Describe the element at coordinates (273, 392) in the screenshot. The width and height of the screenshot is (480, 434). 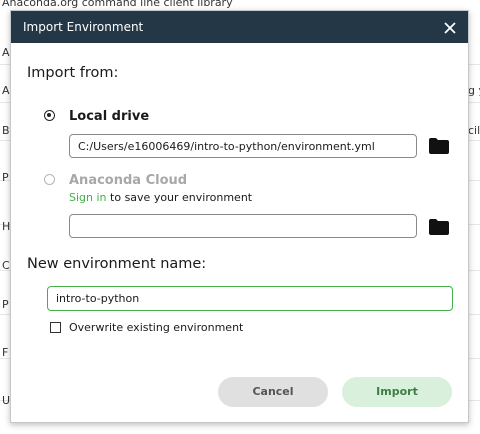
I see `cancel-button: Cancel` at that location.